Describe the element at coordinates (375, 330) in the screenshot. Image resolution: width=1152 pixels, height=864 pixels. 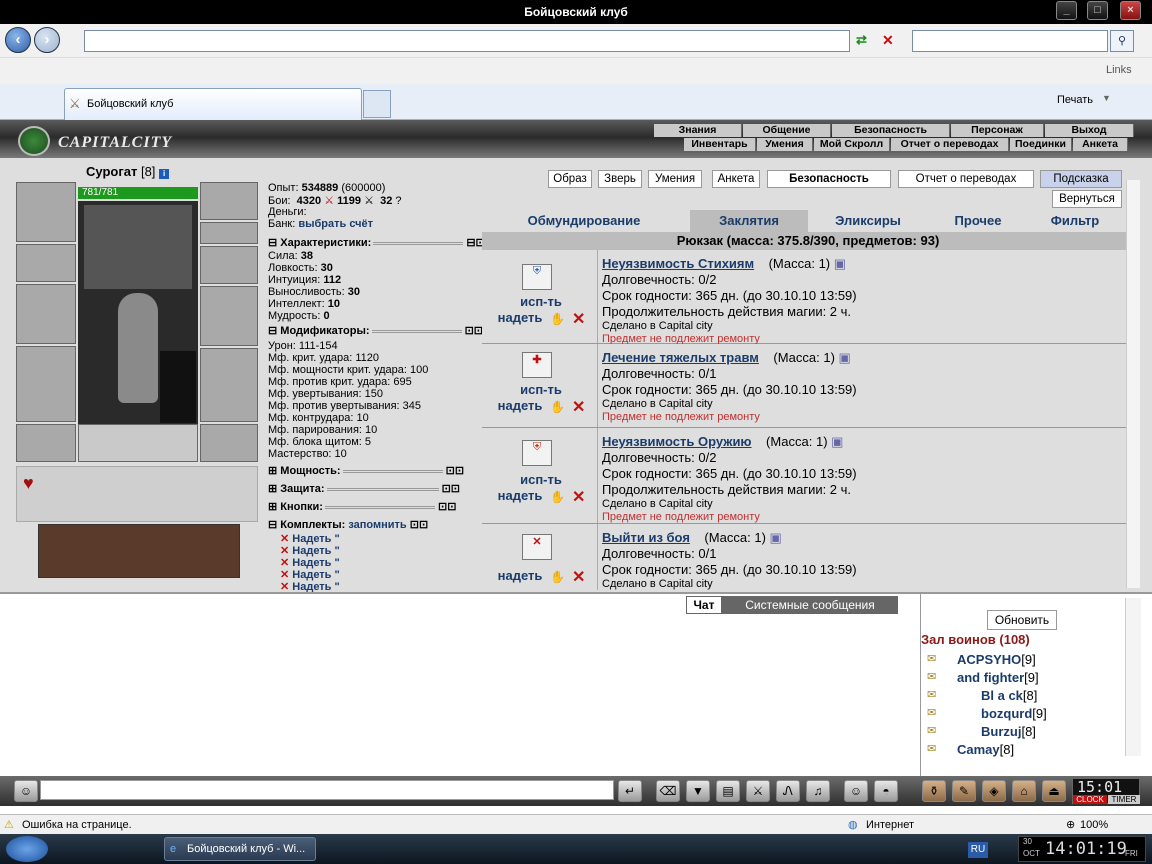
I see `modifiers-header: ⊟ Модификаторы: ⊡⊡` at that location.